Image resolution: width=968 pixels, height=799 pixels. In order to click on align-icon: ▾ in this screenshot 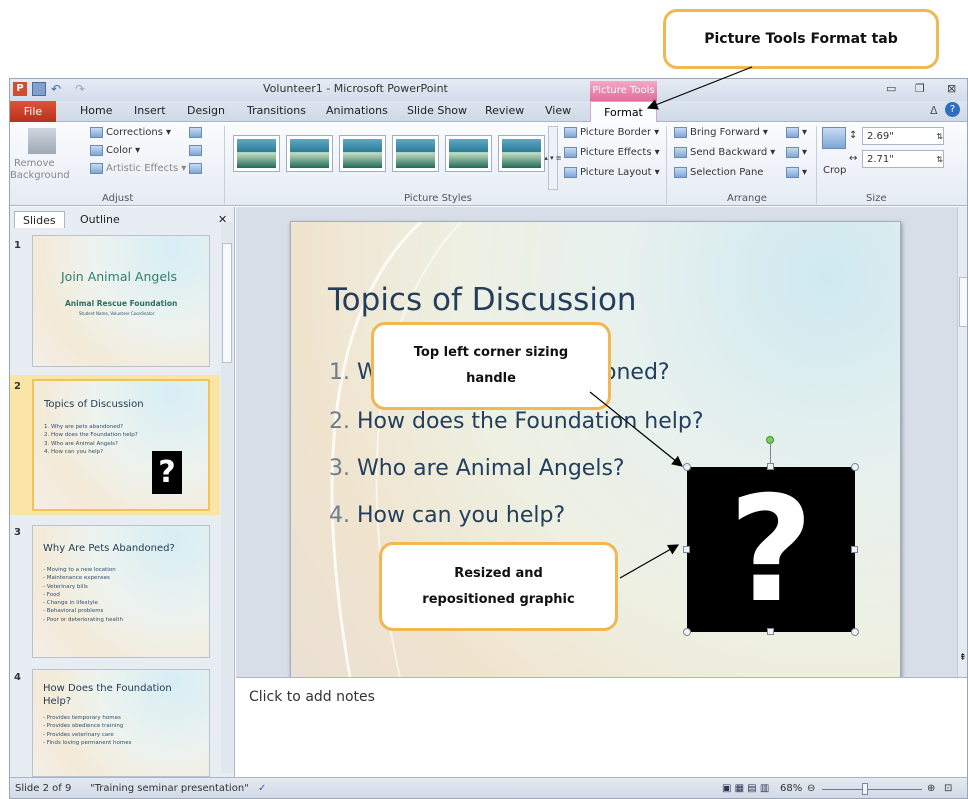, I will do `click(796, 132)`.